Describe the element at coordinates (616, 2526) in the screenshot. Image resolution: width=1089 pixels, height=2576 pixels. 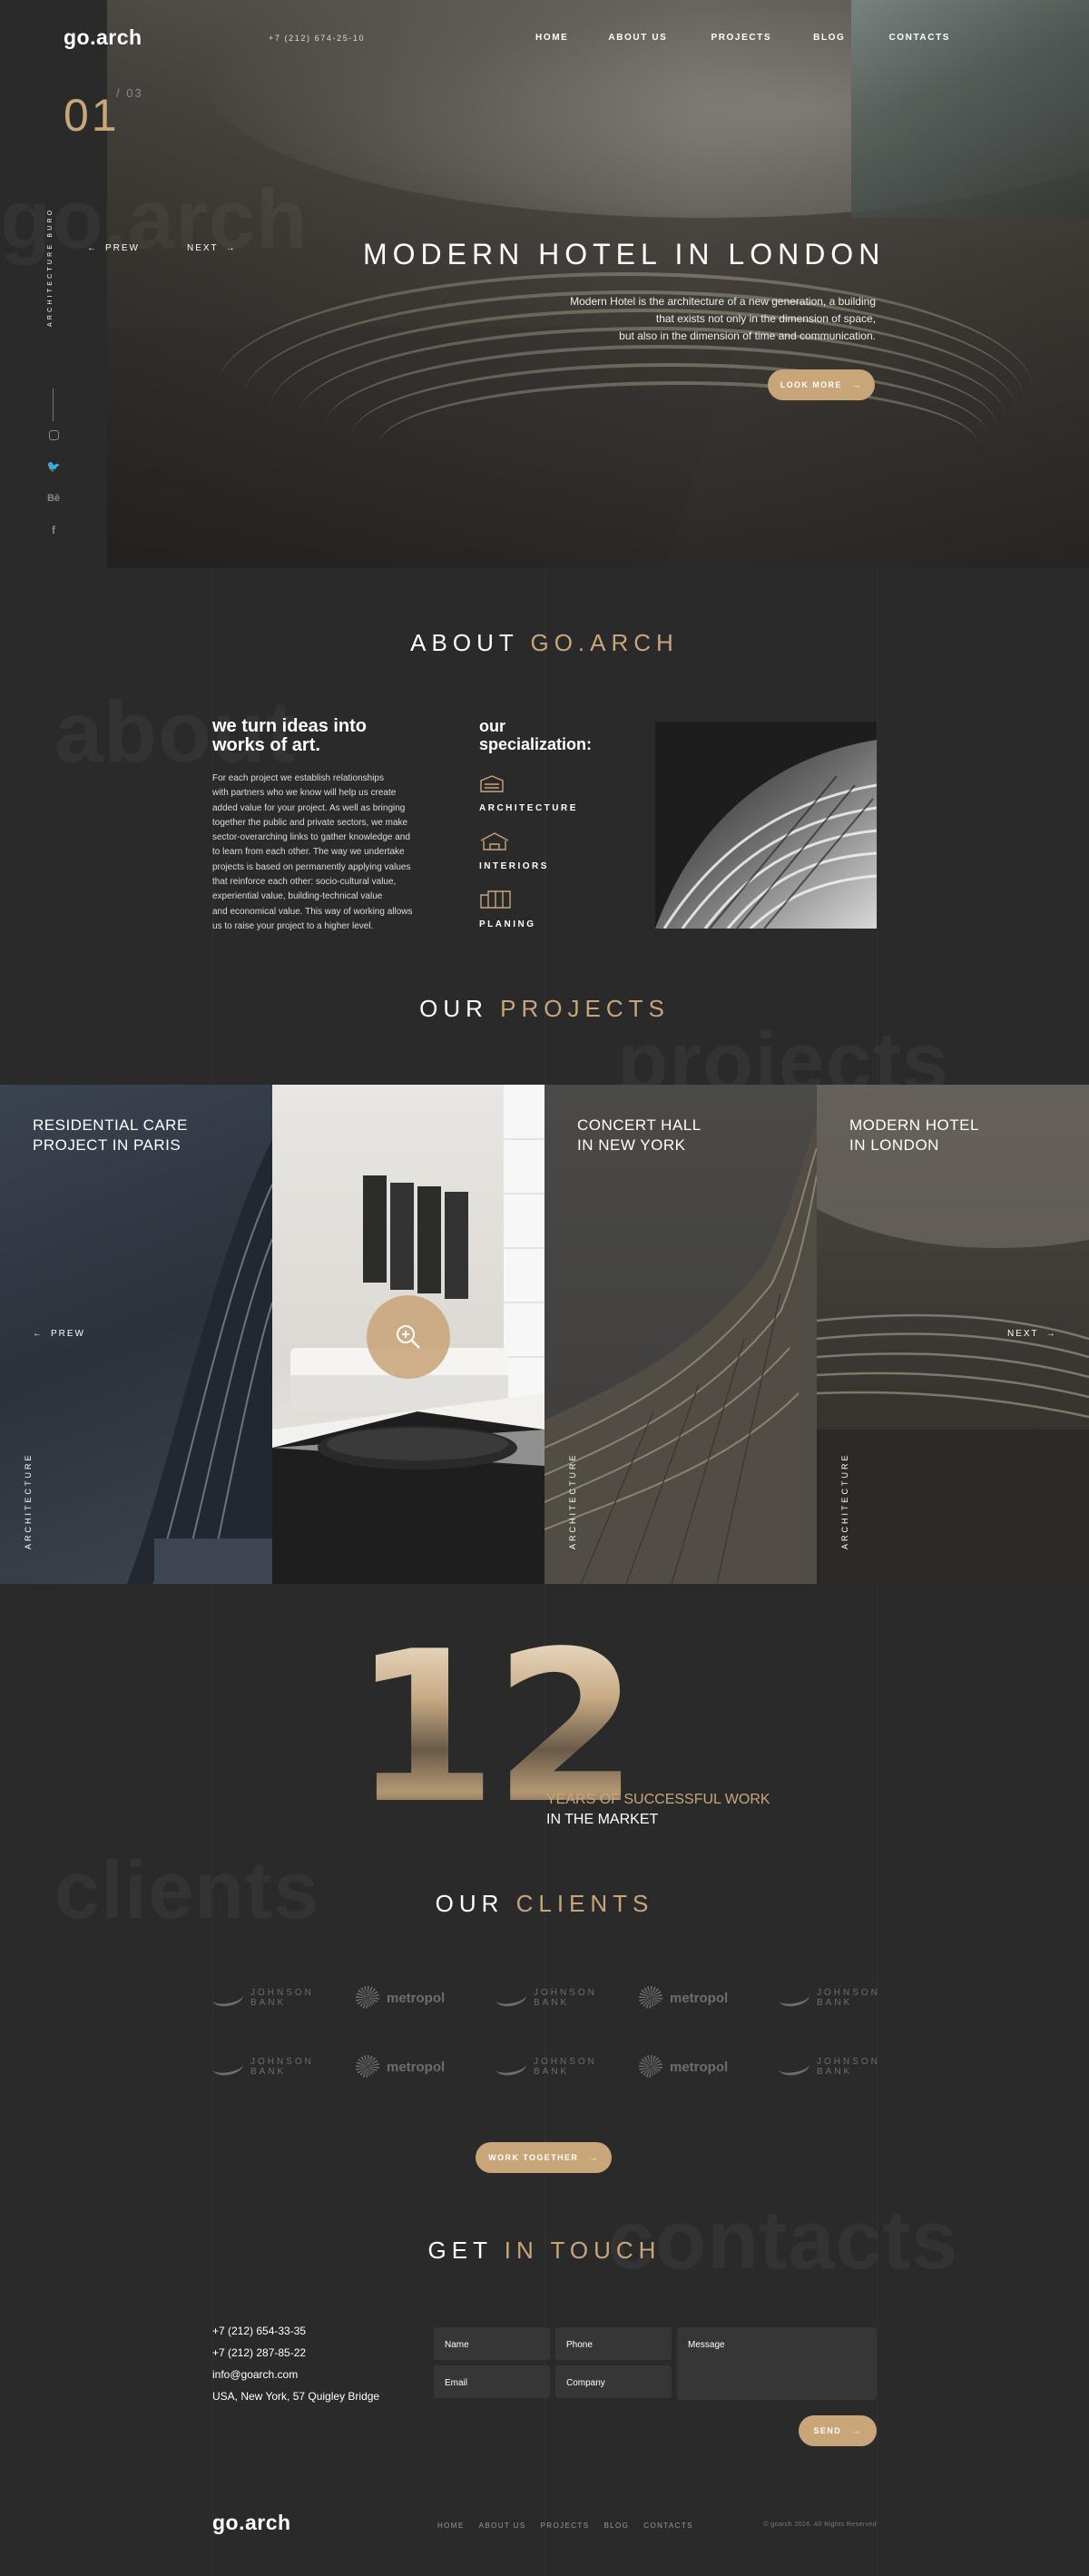
I see `footer-nav-blog: BLOG` at that location.